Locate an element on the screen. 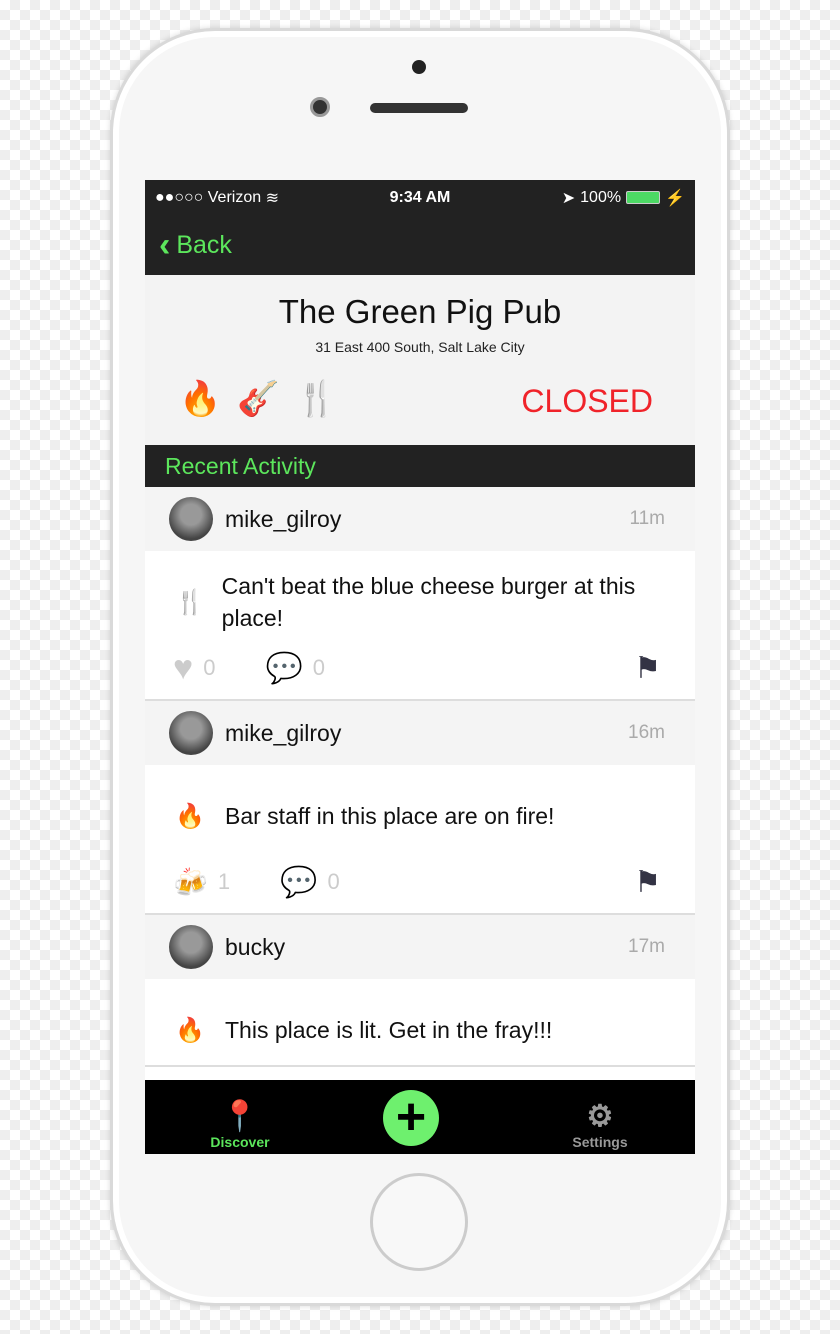 The height and width of the screenshot is (1334, 840). section-title: Recent Activity is located at coordinates (420, 466).